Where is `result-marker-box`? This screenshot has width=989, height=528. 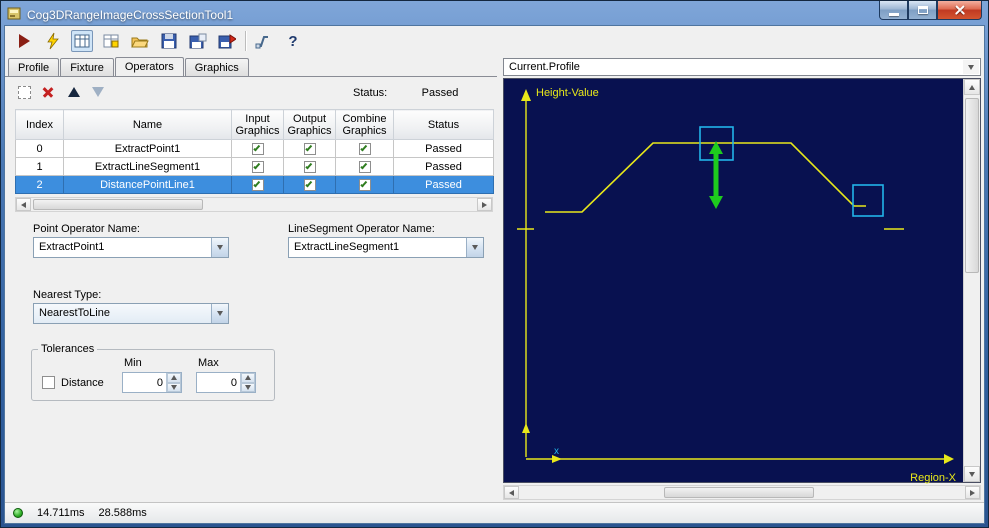 result-marker-box is located at coordinates (868, 200).